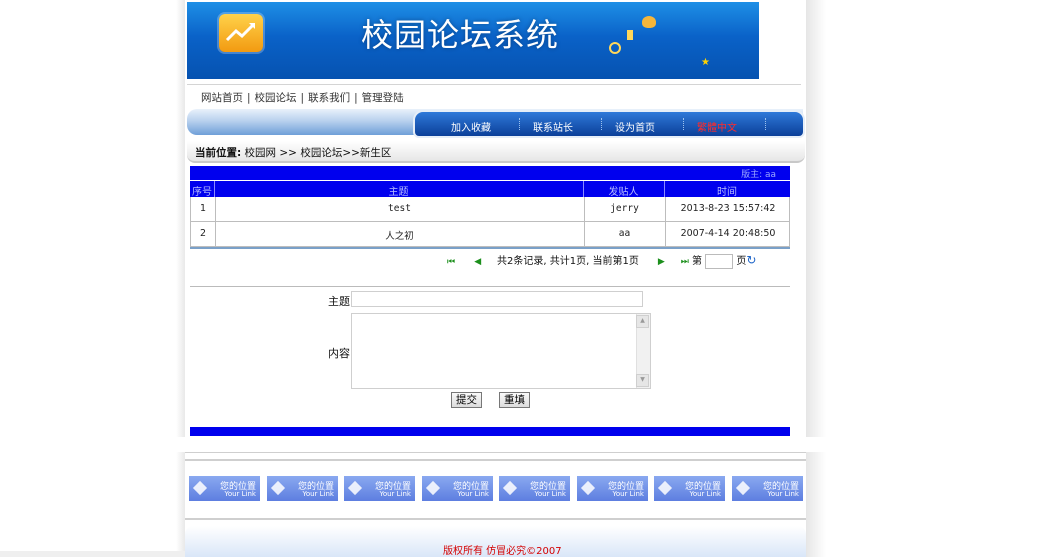 The height and width of the screenshot is (557, 1042). I want to click on tab-traditional-chinese: 繁體中文, so click(717, 126).